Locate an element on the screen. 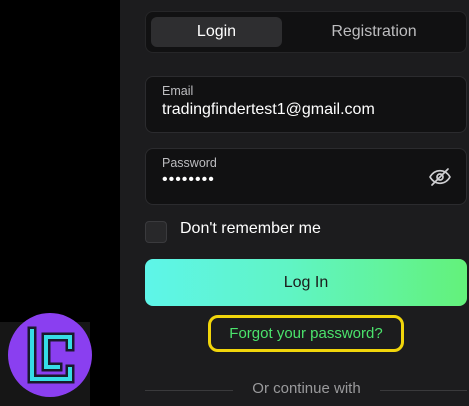 The height and width of the screenshot is (406, 469). tab-login: Login is located at coordinates (216, 32).